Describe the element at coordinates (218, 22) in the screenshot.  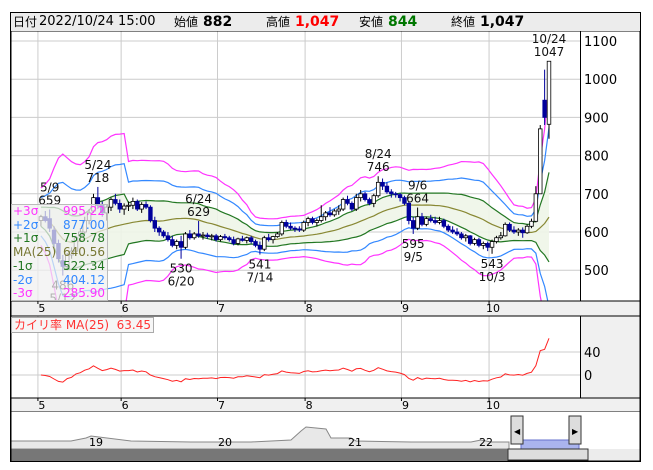
I see `open-value: 882` at that location.